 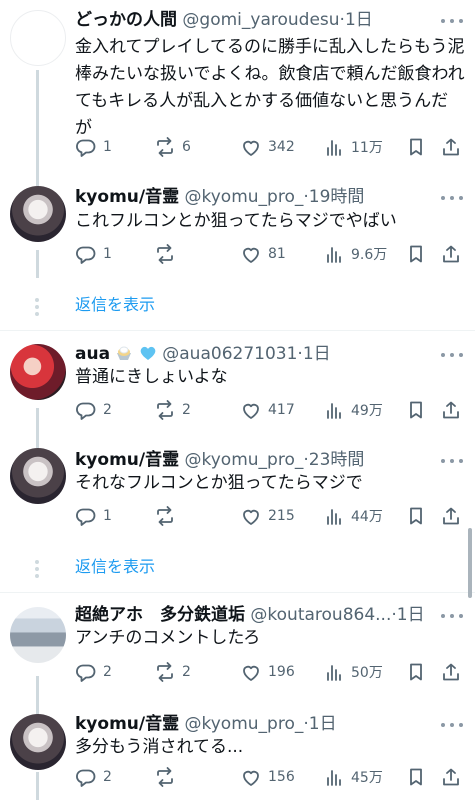 What do you see at coordinates (369, 255) in the screenshot?
I see `views-count: 9.6万` at bounding box center [369, 255].